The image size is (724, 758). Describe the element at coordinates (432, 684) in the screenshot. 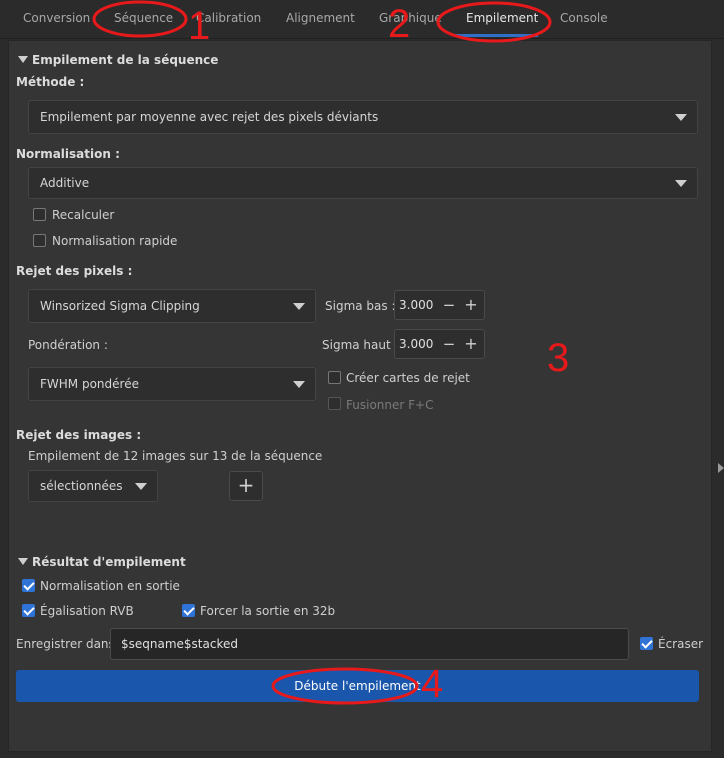

I see `annotation-number-4: 4` at that location.